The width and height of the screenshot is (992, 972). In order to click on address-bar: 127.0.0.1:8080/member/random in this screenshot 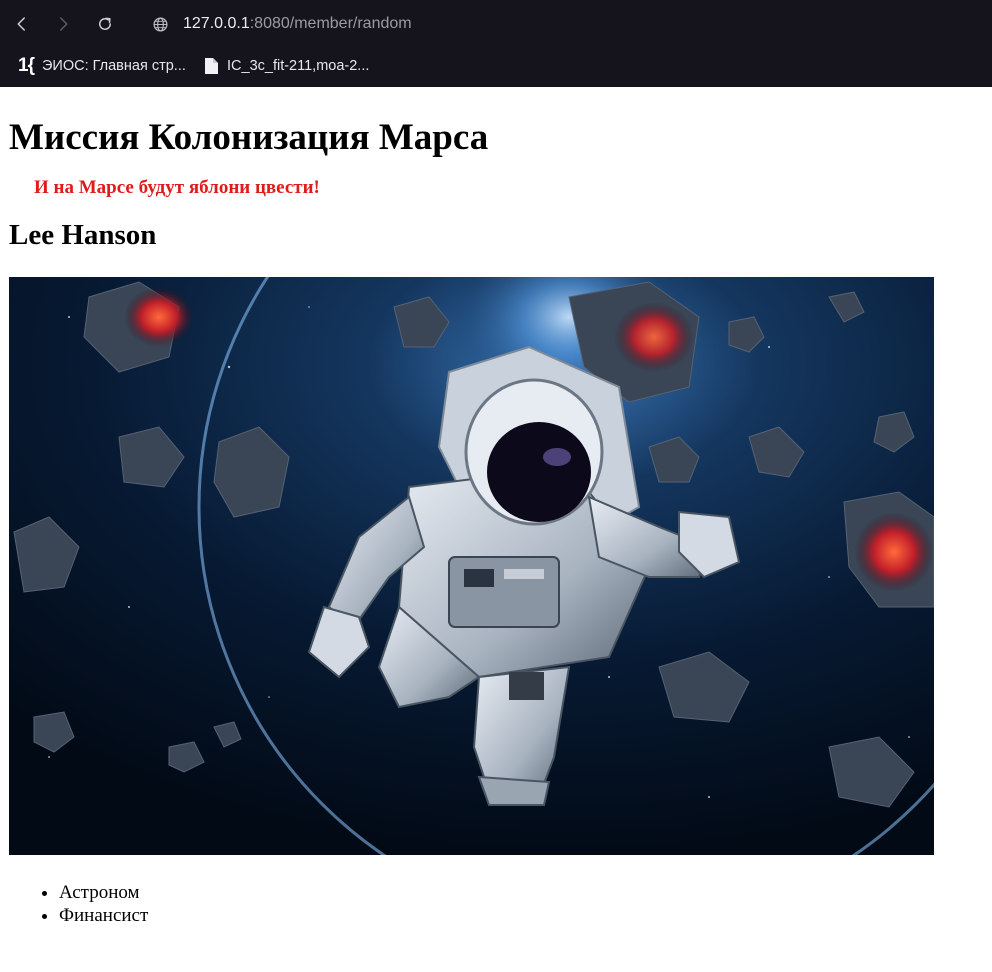, I will do `click(282, 24)`.